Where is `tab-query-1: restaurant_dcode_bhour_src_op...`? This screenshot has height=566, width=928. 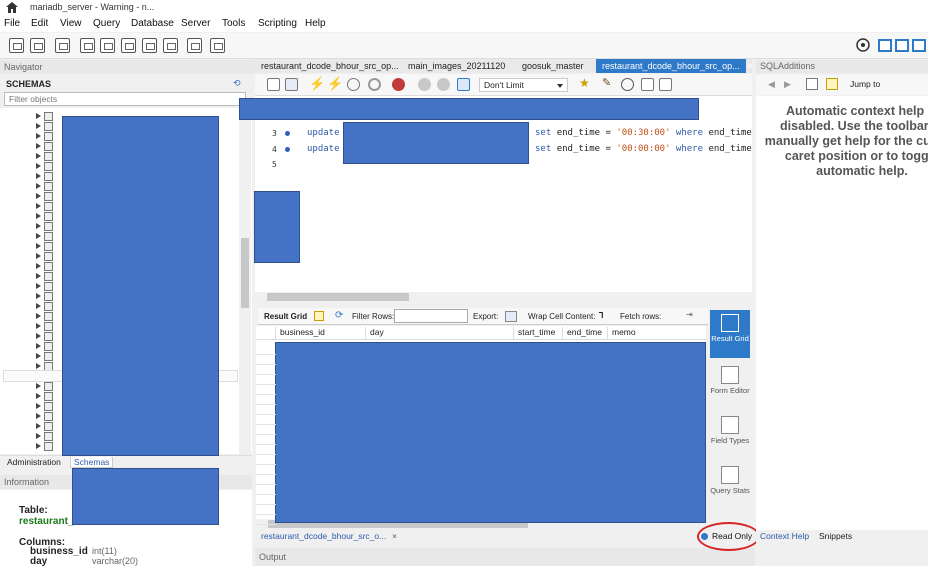 tab-query-1: restaurant_dcode_bhour_src_op... is located at coordinates (330, 66).